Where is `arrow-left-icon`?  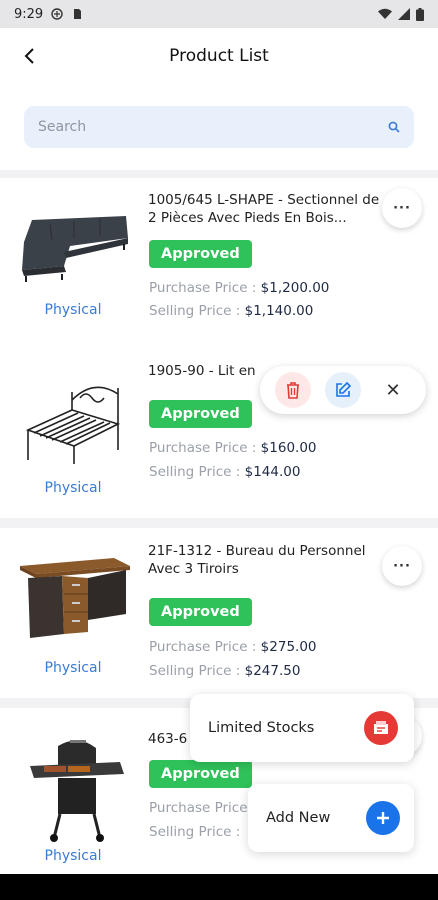 arrow-left-icon is located at coordinates (29, 56).